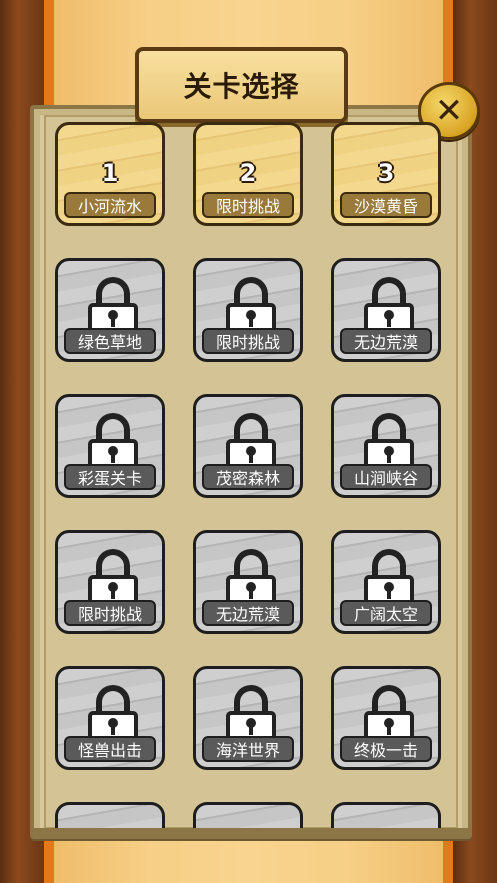 Image resolution: width=497 pixels, height=883 pixels. What do you see at coordinates (248, 477) in the screenshot?
I see `level-name: 茂密森林` at bounding box center [248, 477].